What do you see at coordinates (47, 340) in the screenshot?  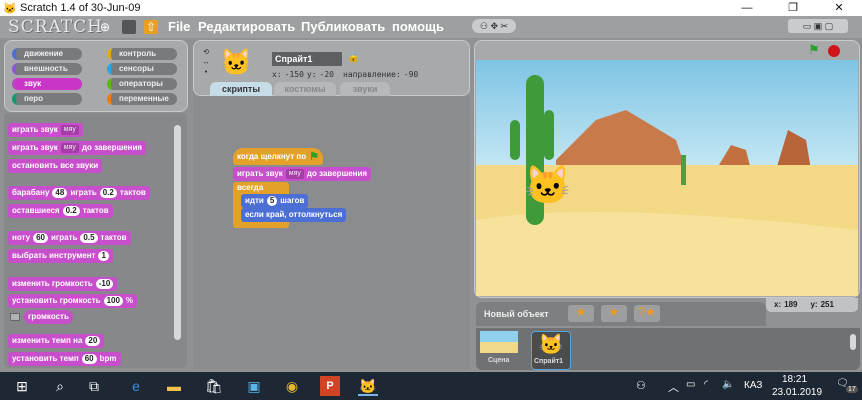 I see `block-text: изменить темп на` at bounding box center [47, 340].